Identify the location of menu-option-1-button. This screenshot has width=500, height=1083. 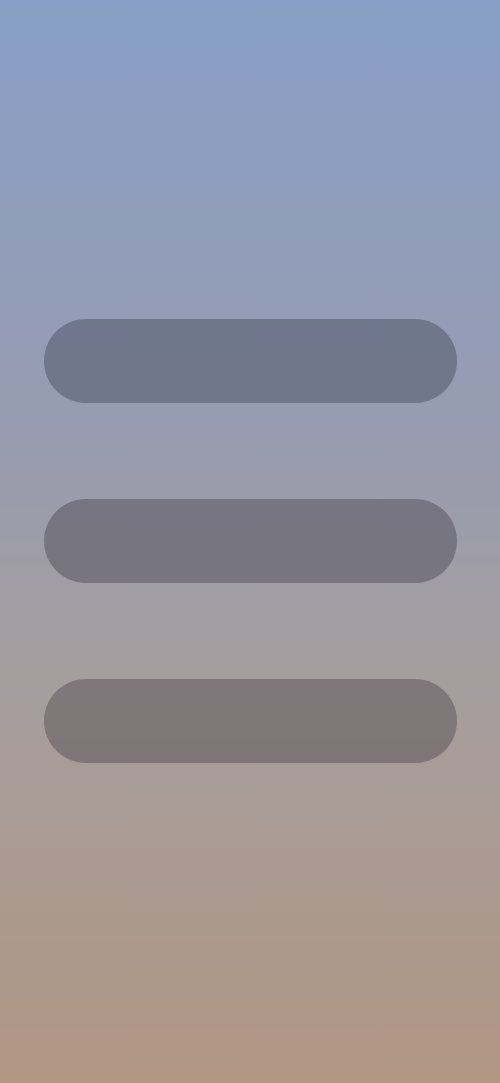
(250, 361).